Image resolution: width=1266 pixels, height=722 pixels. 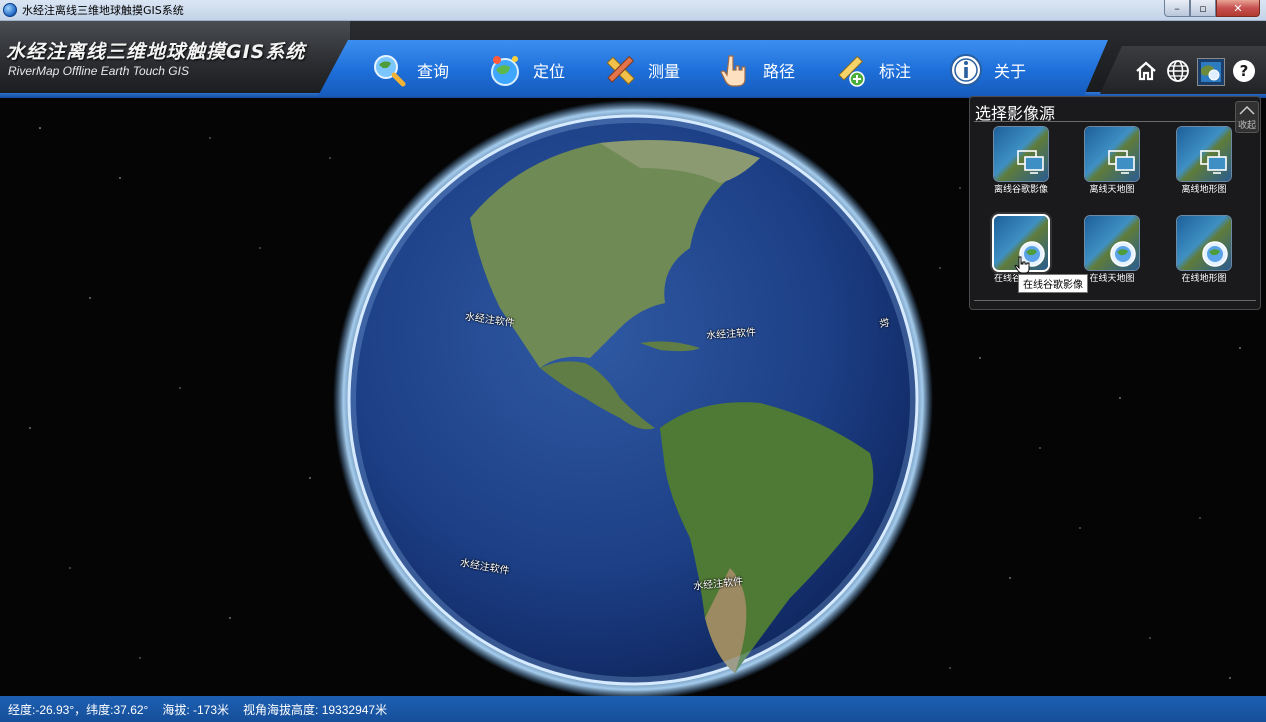 I want to click on app-title: 水经注离线三维地球触摸GIS系统, so click(x=156, y=52).